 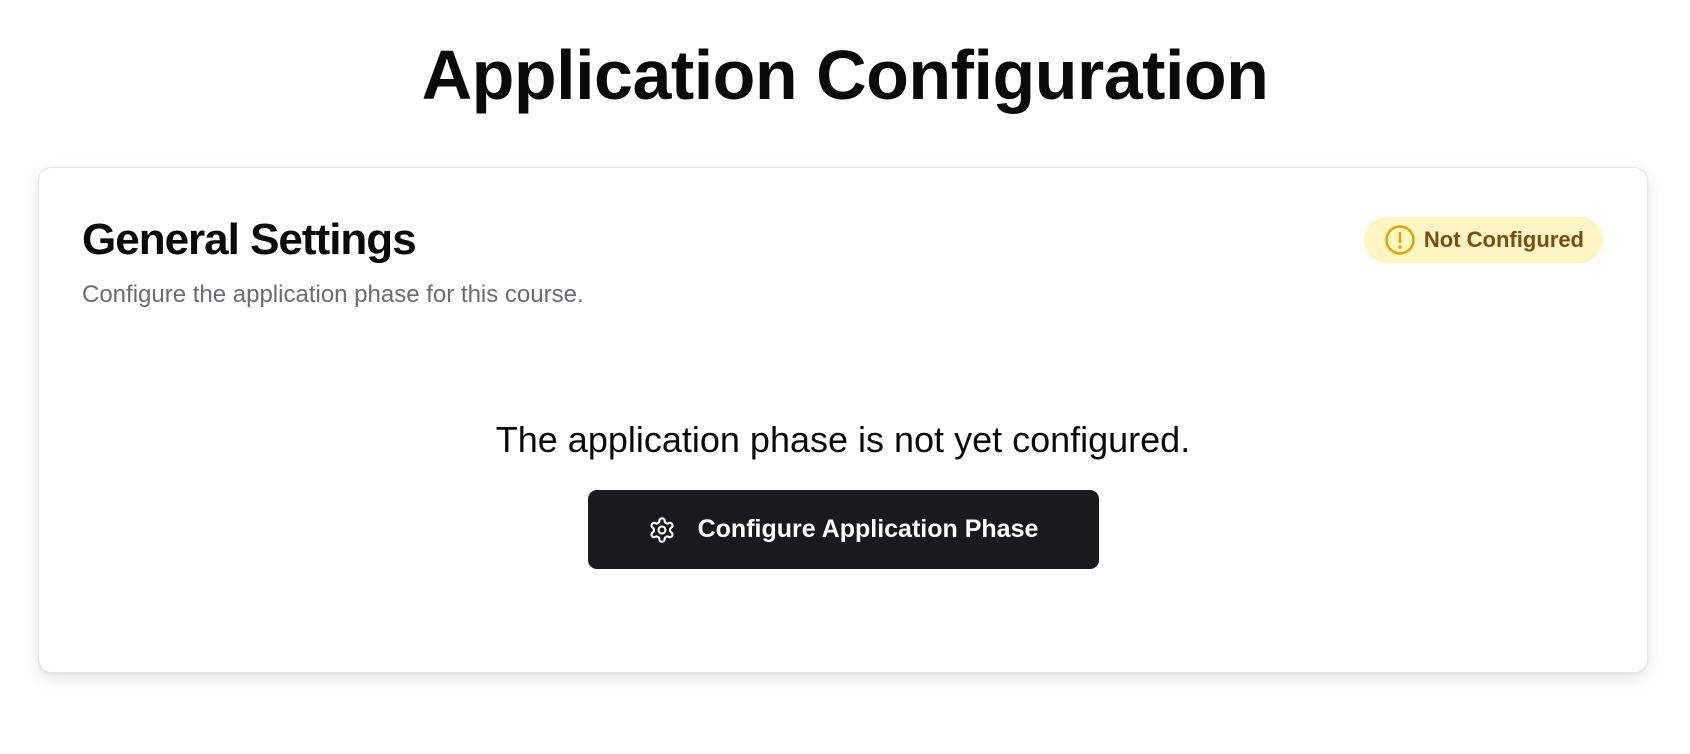 I want to click on gear-icon, so click(x=662, y=530).